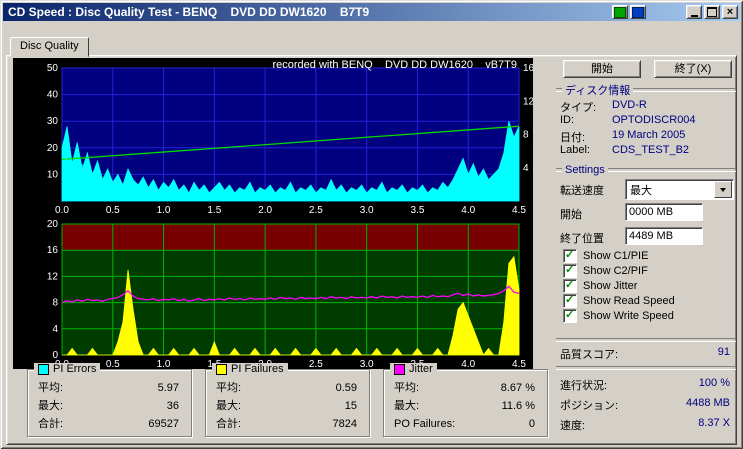  What do you see at coordinates (600, 285) in the screenshot?
I see `show-jitter-row: Show Jitter` at bounding box center [600, 285].